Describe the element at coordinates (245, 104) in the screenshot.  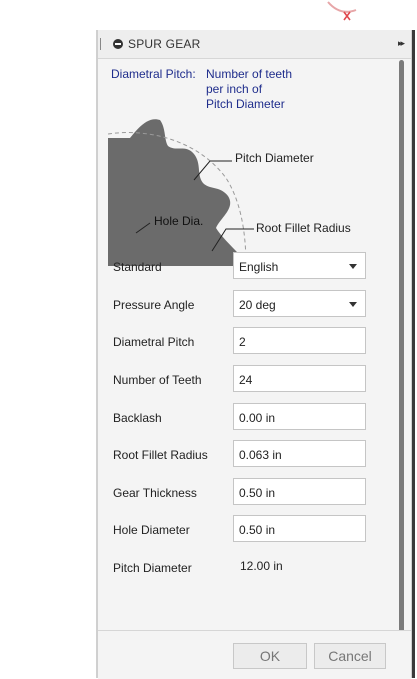
I see `info-line: Pitch Diameter` at that location.